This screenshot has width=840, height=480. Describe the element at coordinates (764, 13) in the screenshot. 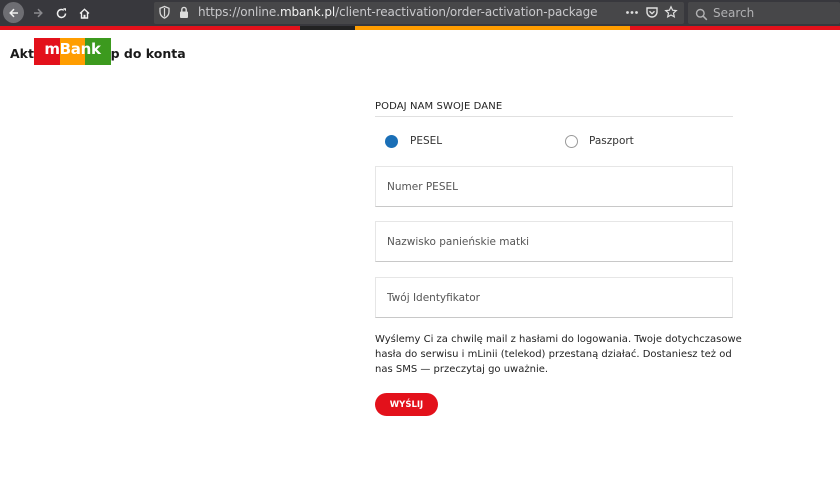

I see `browser-search: Search` at that location.